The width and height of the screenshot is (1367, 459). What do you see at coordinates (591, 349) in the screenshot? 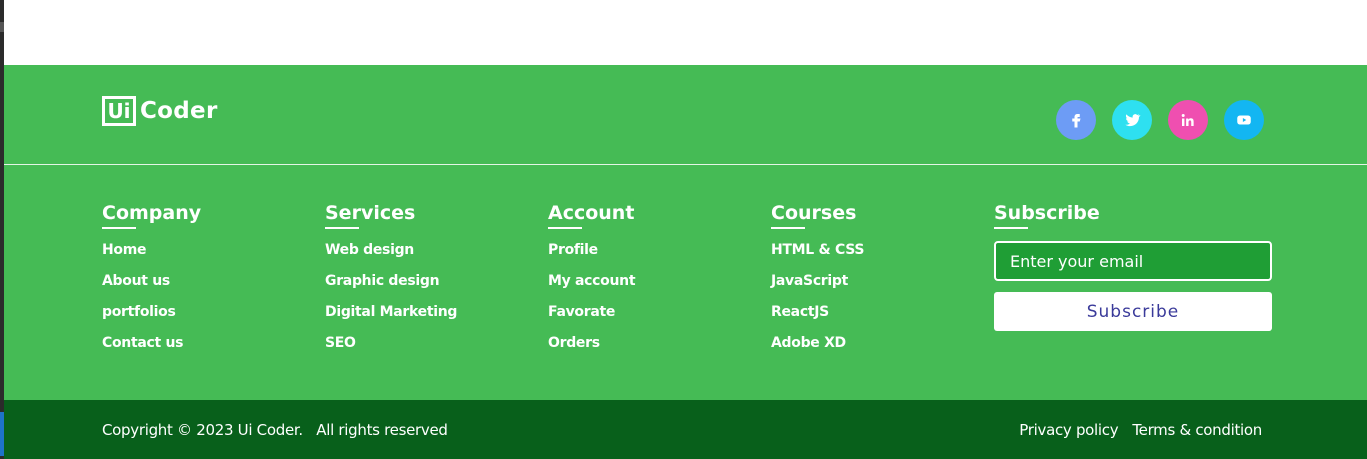
I see `footer-link-orders: Orders` at bounding box center [591, 349].